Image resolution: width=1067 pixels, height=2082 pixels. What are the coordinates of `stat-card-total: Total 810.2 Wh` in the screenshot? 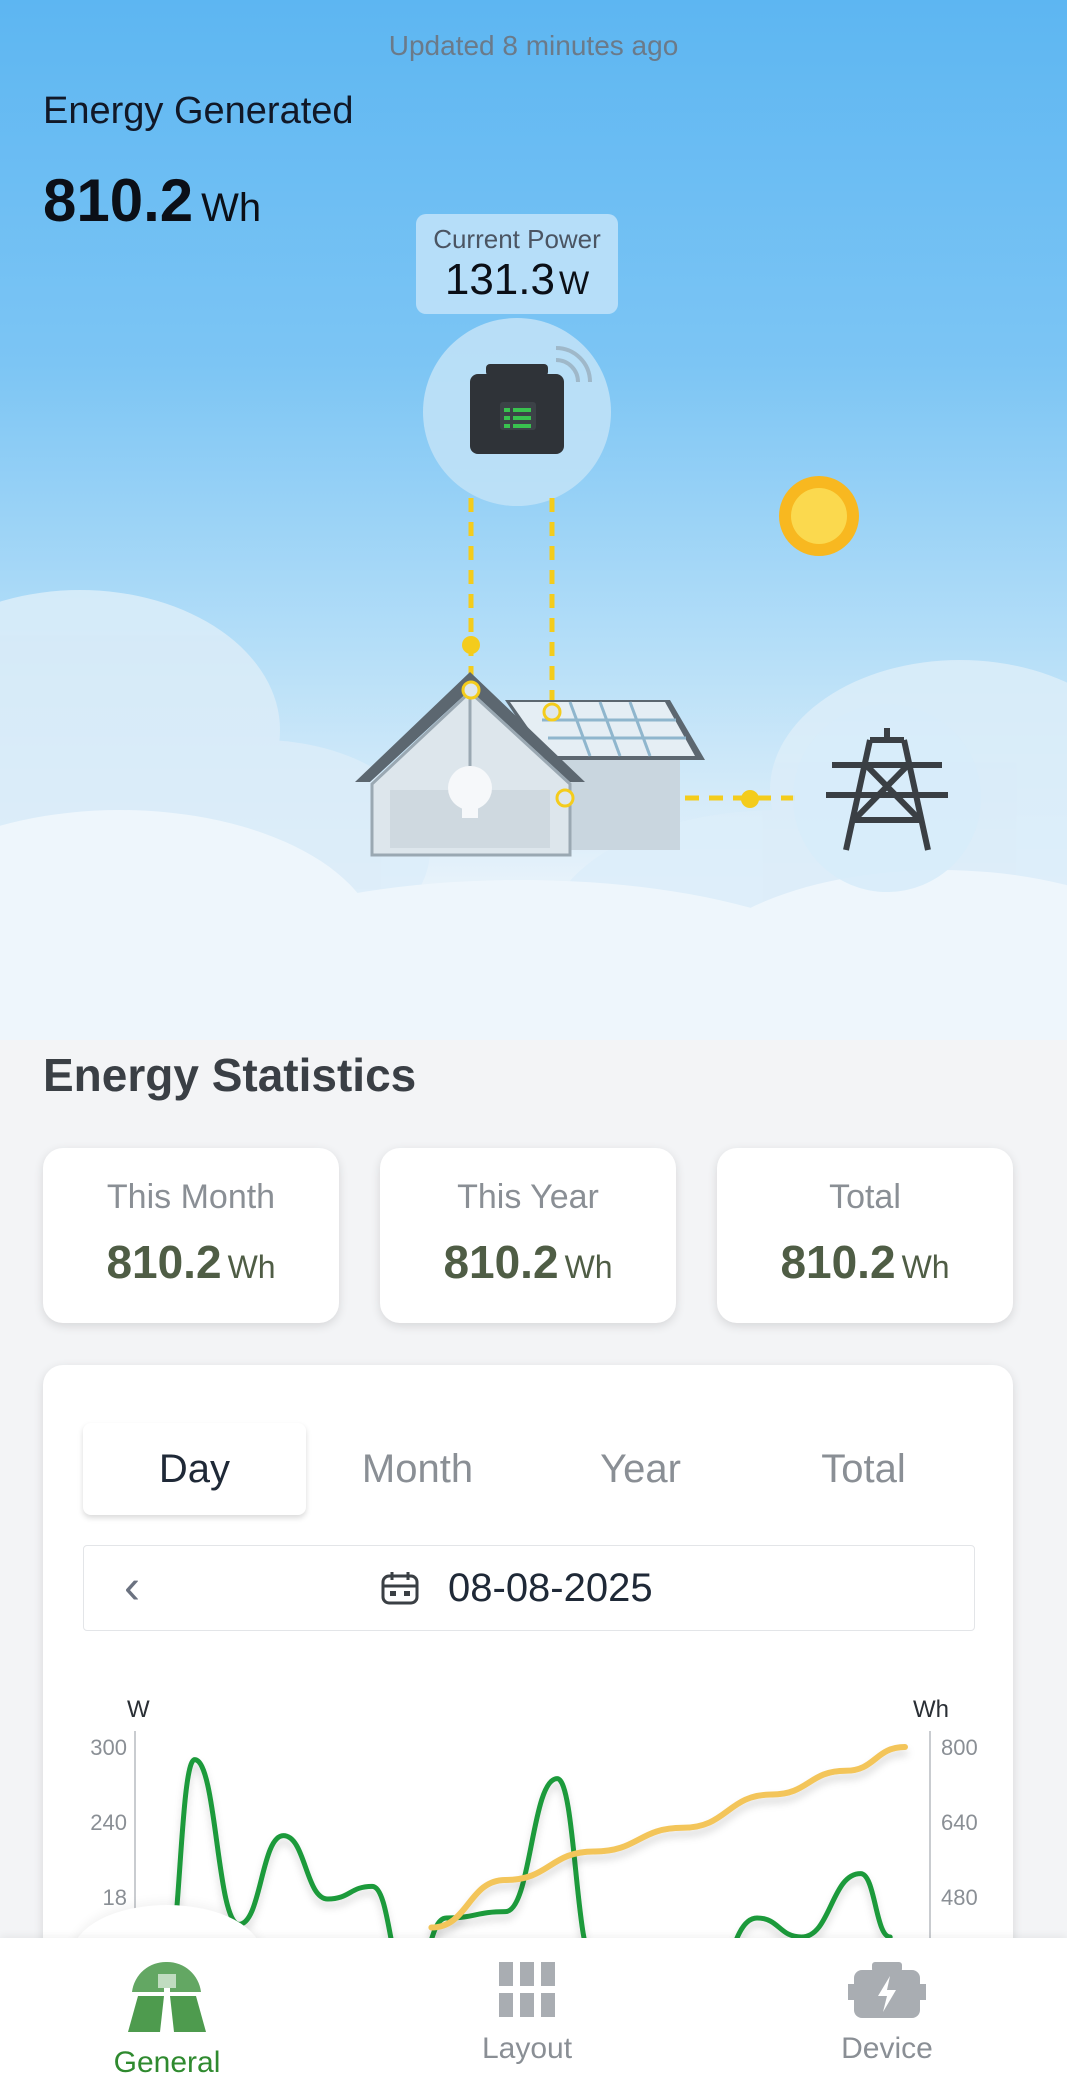 It's located at (865, 1235).